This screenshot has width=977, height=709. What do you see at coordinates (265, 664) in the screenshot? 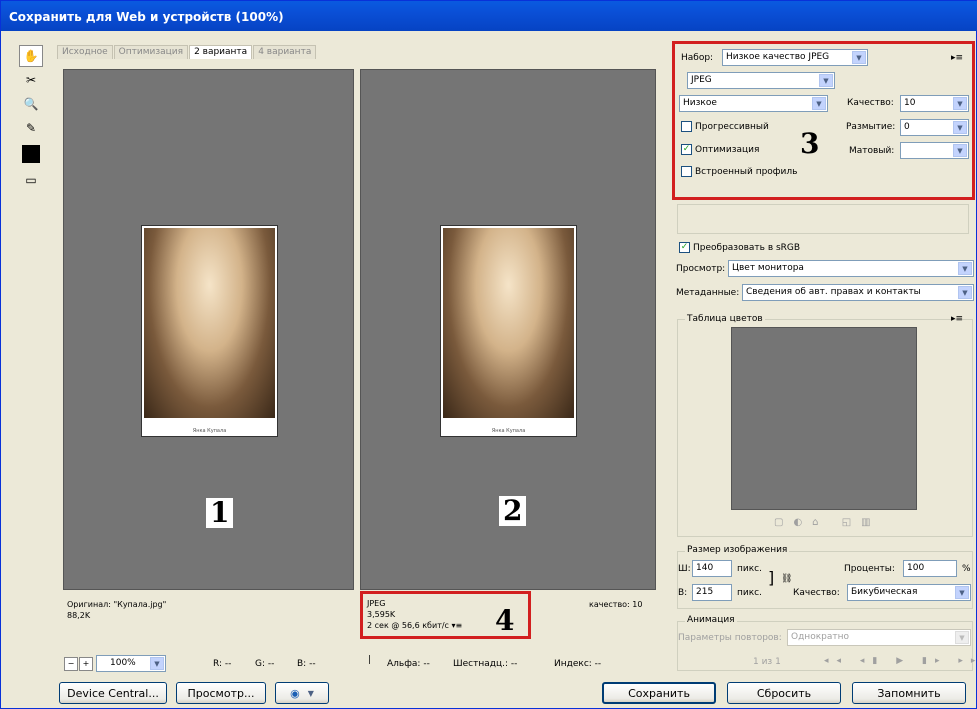
I see `green-readout: G: --` at bounding box center [265, 664].